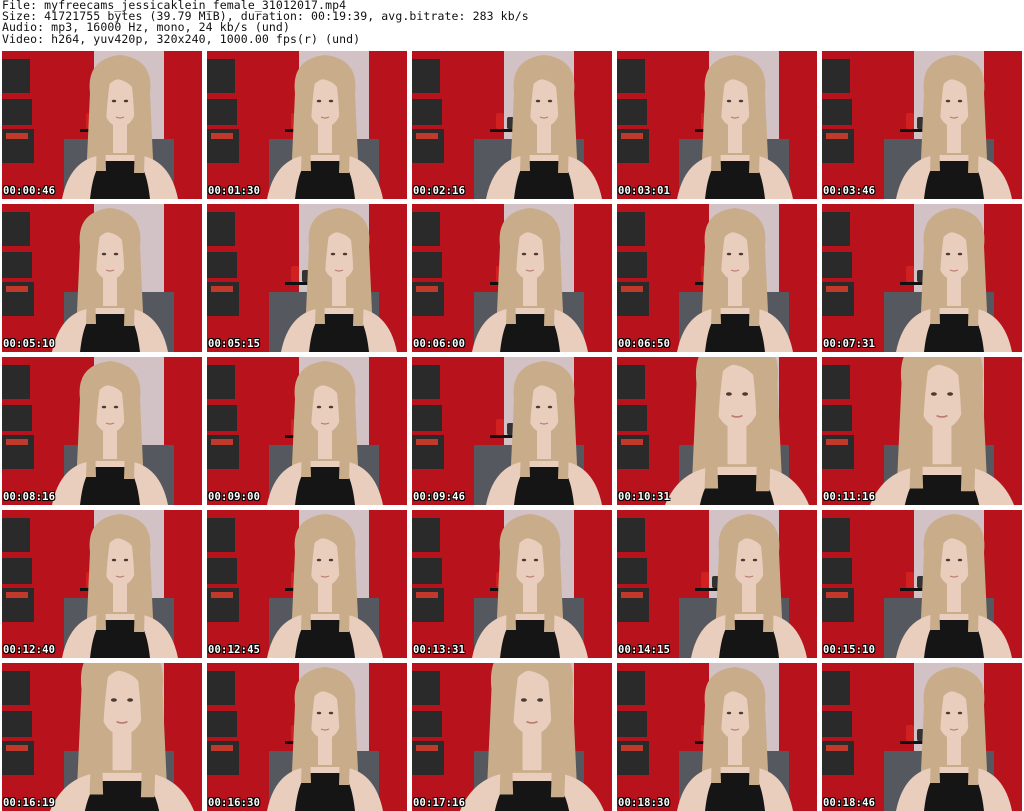 The image size is (1024, 811). I want to click on video-frame-thumbnail: 00:18:30, so click(717, 737).